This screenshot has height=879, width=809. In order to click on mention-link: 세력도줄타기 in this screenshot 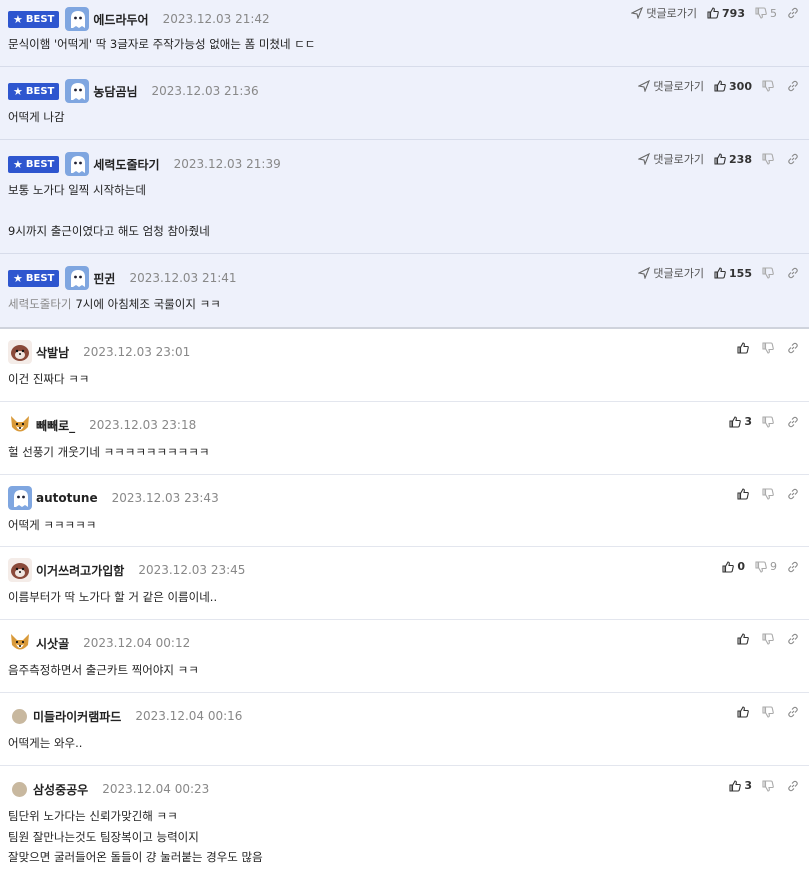, I will do `click(39, 304)`.